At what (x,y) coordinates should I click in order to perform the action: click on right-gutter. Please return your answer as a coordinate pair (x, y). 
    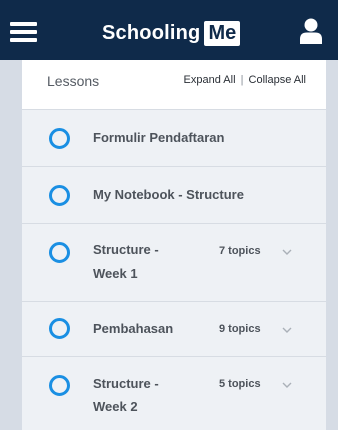
    Looking at the image, I should click on (332, 245).